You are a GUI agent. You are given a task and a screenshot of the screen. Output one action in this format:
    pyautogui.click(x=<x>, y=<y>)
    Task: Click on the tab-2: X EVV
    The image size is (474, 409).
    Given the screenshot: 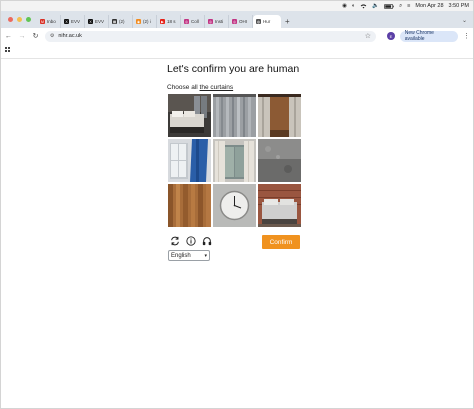 What is the action you would take?
    pyautogui.click(x=73, y=21)
    